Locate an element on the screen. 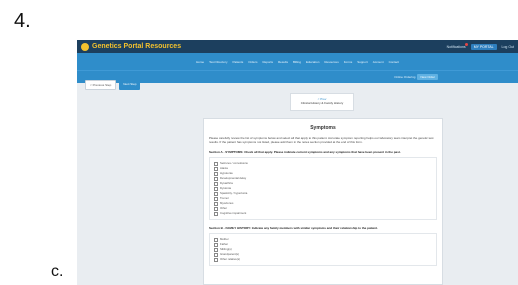 The height and width of the screenshot is (285, 518). new-order-button: New Order is located at coordinates (427, 77).